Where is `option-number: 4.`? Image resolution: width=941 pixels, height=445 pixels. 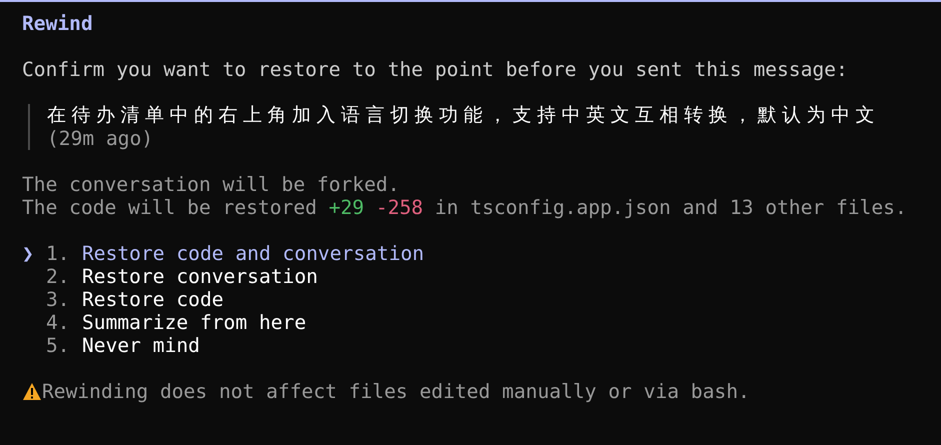 option-number: 4. is located at coordinates (58, 322).